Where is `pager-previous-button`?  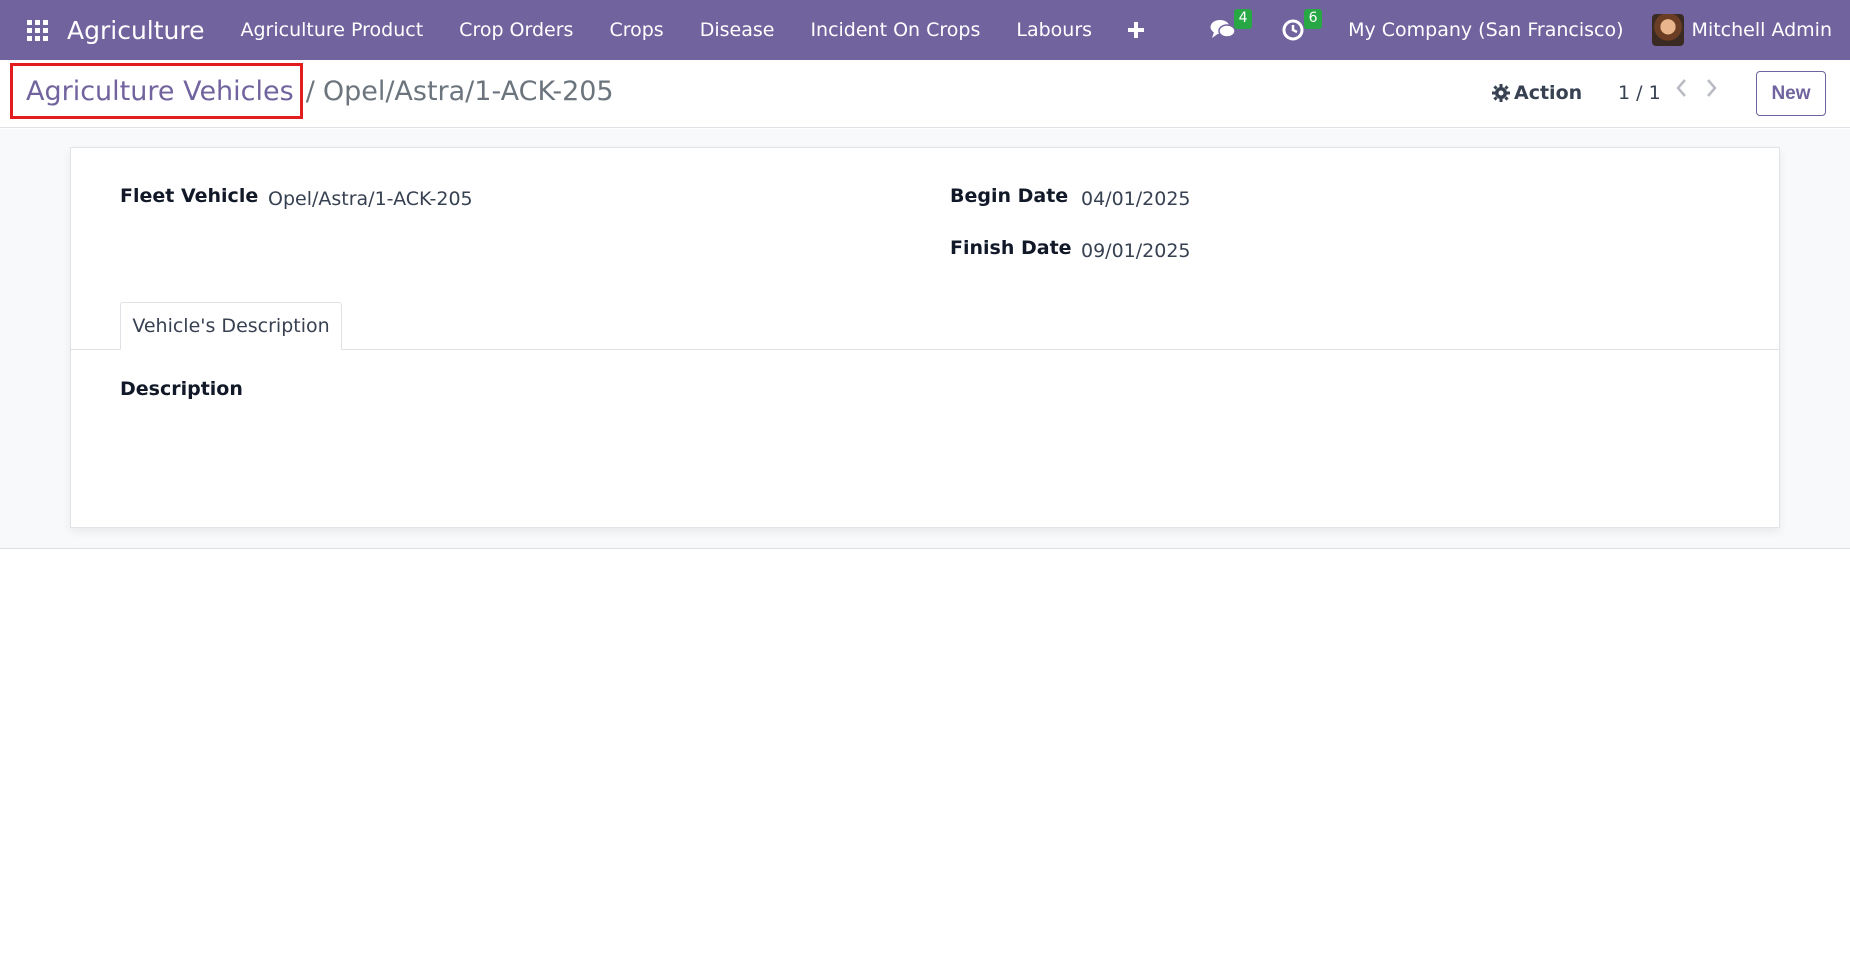
pager-previous-button is located at coordinates (1681, 91).